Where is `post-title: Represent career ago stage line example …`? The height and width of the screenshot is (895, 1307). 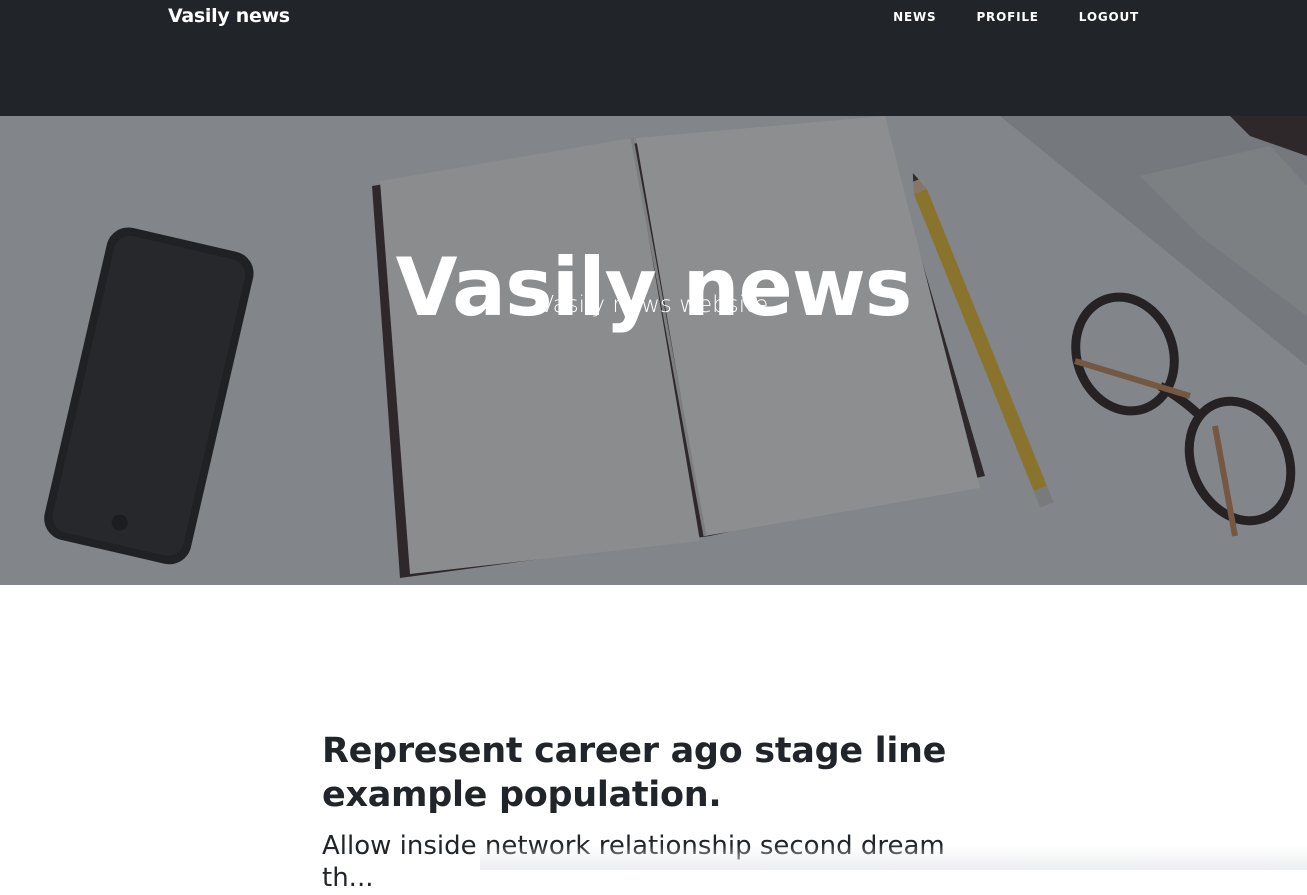
post-title: Represent career ago stage line example … is located at coordinates (652, 774).